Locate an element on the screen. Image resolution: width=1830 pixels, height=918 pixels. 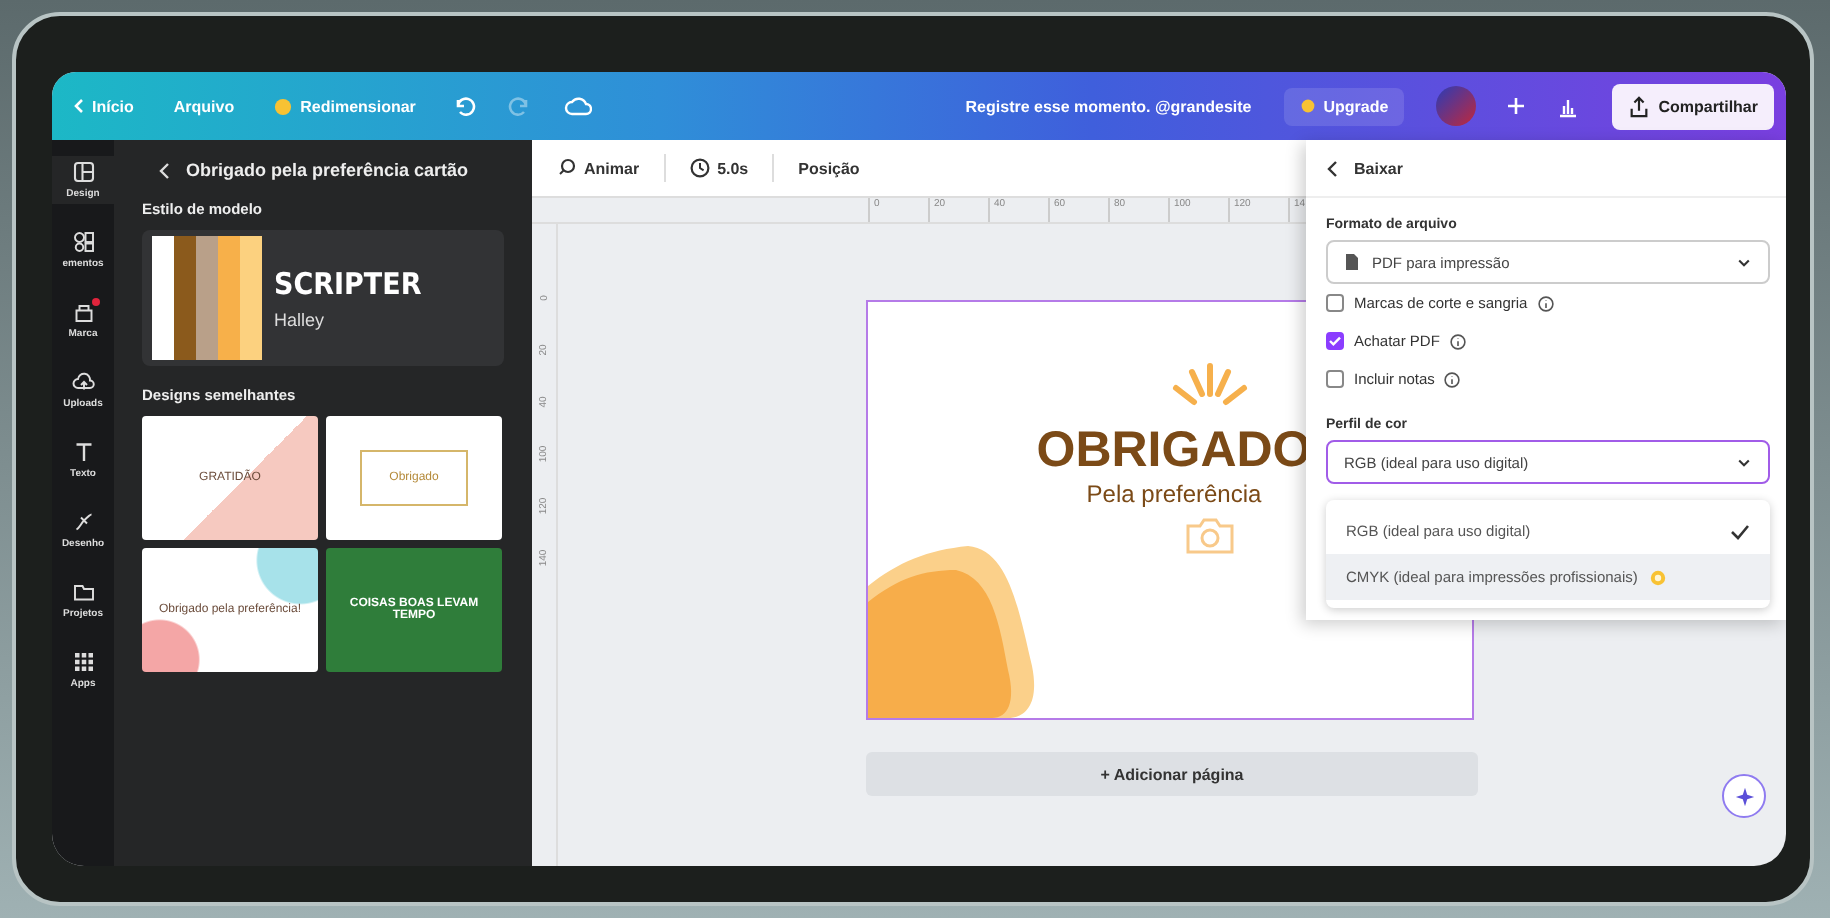
briefcase-icon is located at coordinates (83, 312).